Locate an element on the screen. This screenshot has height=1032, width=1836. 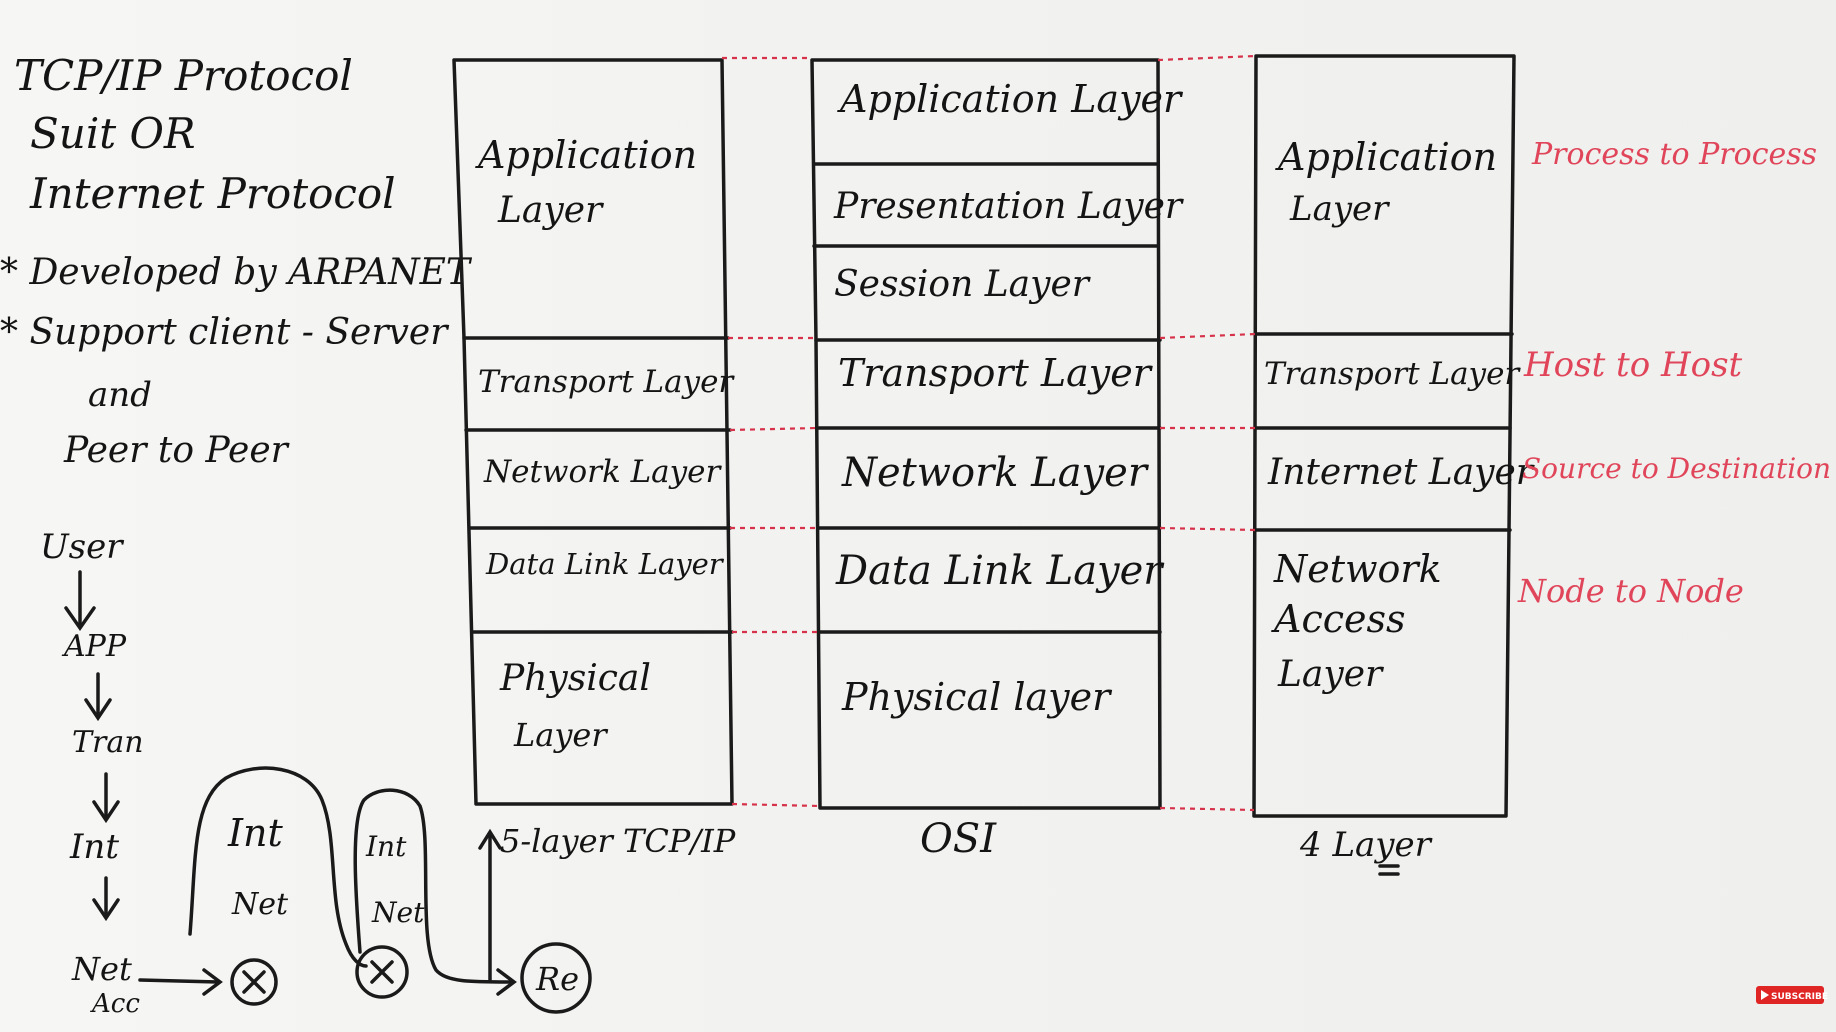
osi-layer-transport: Transport Layer is located at coordinates (996, 373).